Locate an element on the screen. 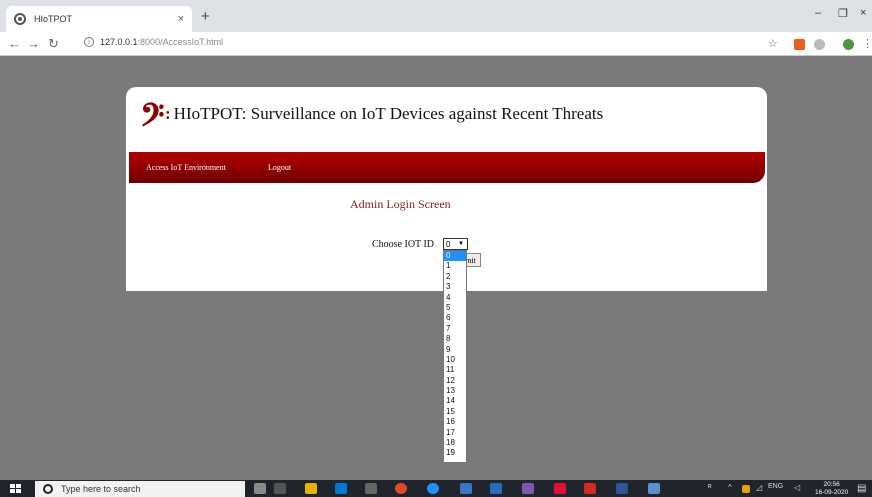  iot-id-select: 0 ▼ is located at coordinates (455, 244).